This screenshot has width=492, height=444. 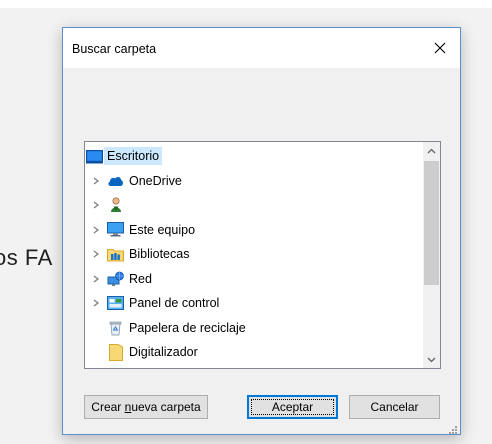 I want to click on new-folder-label-suffix: ueva carpeta, so click(x=166, y=407).